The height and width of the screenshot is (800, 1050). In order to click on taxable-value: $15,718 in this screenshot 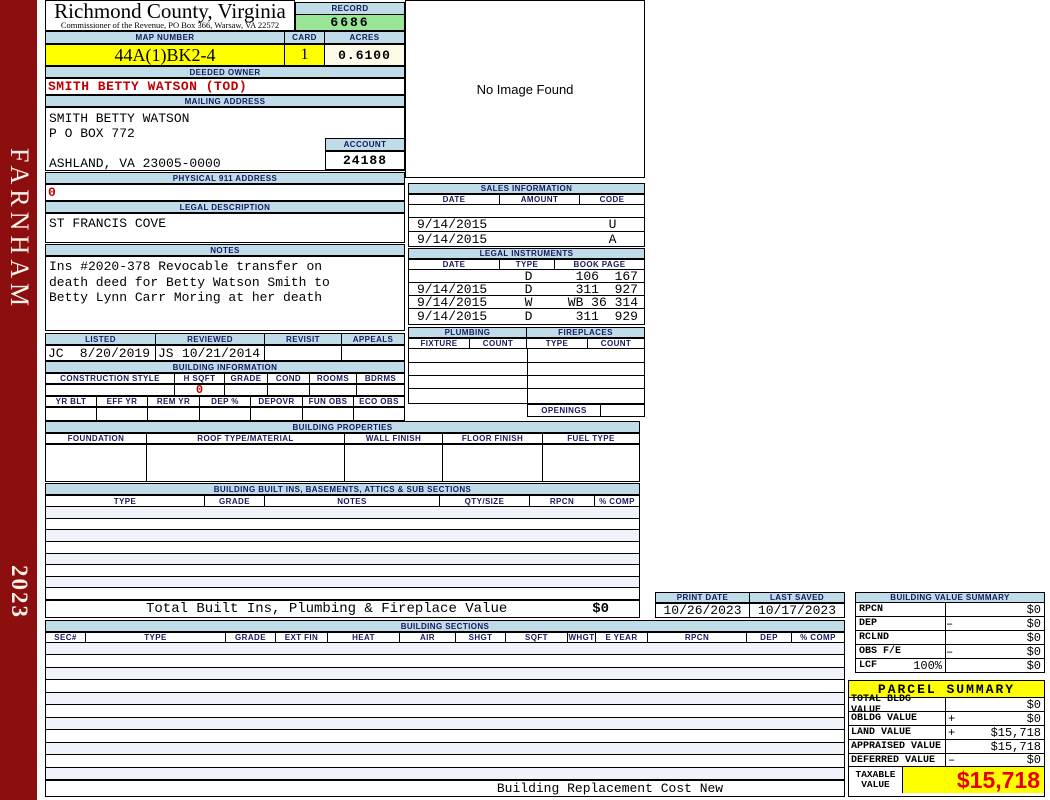, I will do `click(998, 779)`.